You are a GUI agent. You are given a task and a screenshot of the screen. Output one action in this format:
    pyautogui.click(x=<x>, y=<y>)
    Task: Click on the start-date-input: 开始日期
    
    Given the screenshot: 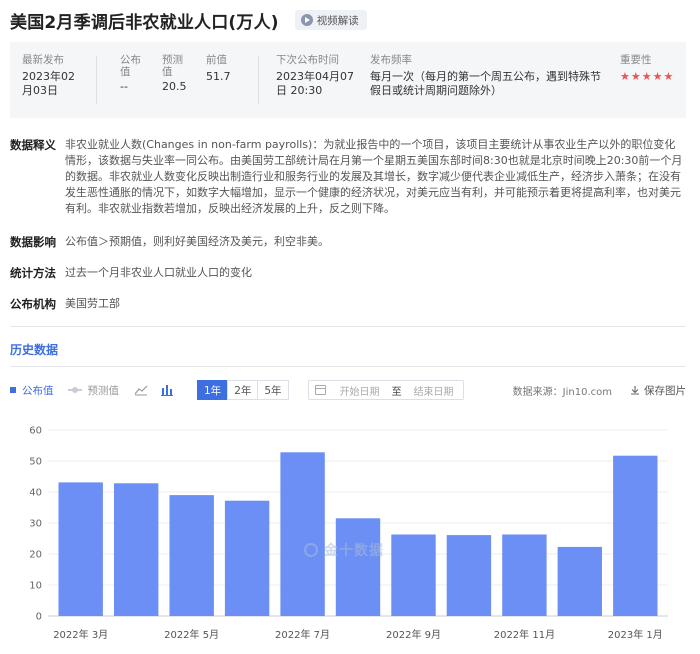 What is the action you would take?
    pyautogui.click(x=360, y=390)
    